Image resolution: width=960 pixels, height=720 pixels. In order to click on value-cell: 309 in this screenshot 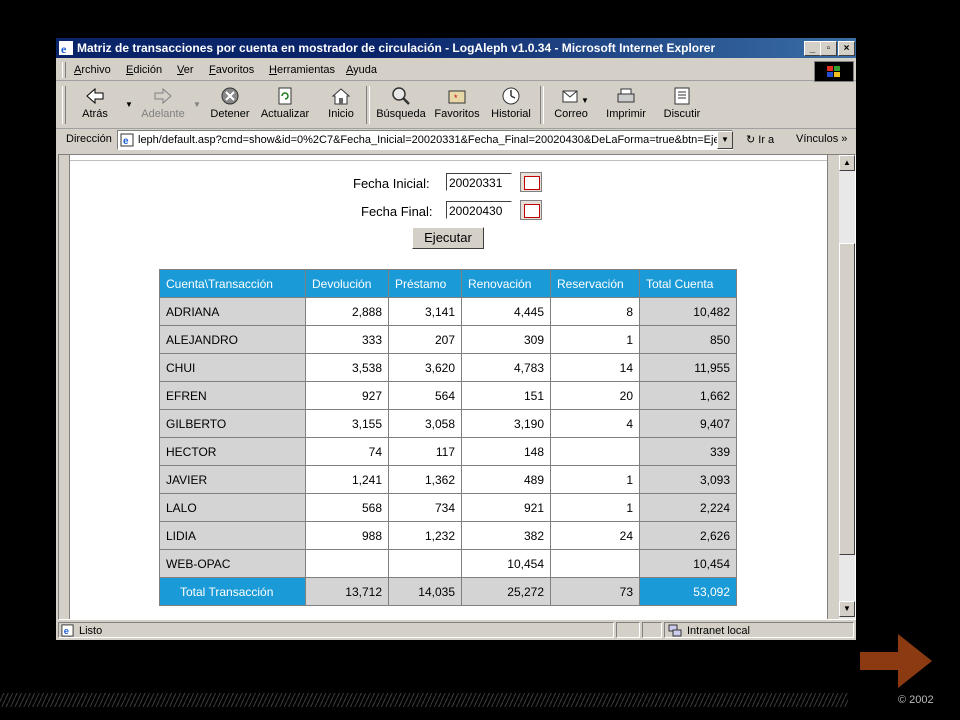, I will do `click(506, 339)`.